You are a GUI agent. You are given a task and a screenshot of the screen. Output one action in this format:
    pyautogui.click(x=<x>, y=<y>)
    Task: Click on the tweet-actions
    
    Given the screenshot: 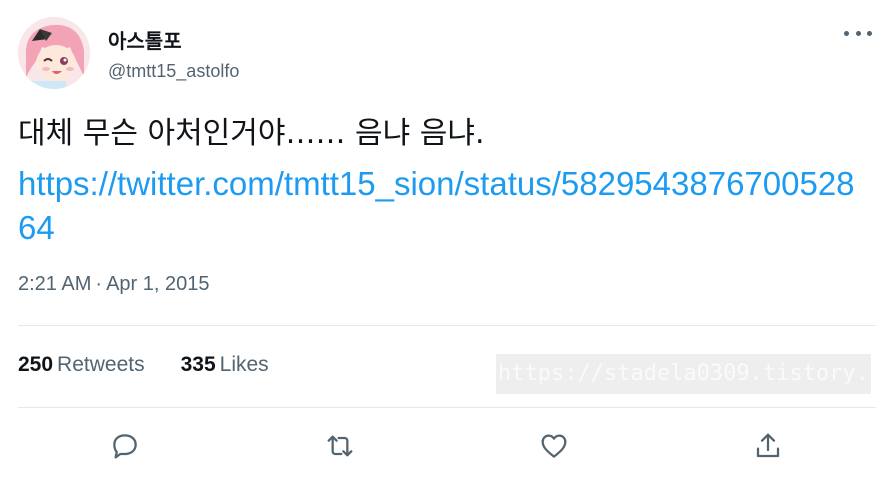 What is the action you would take?
    pyautogui.click(x=447, y=446)
    